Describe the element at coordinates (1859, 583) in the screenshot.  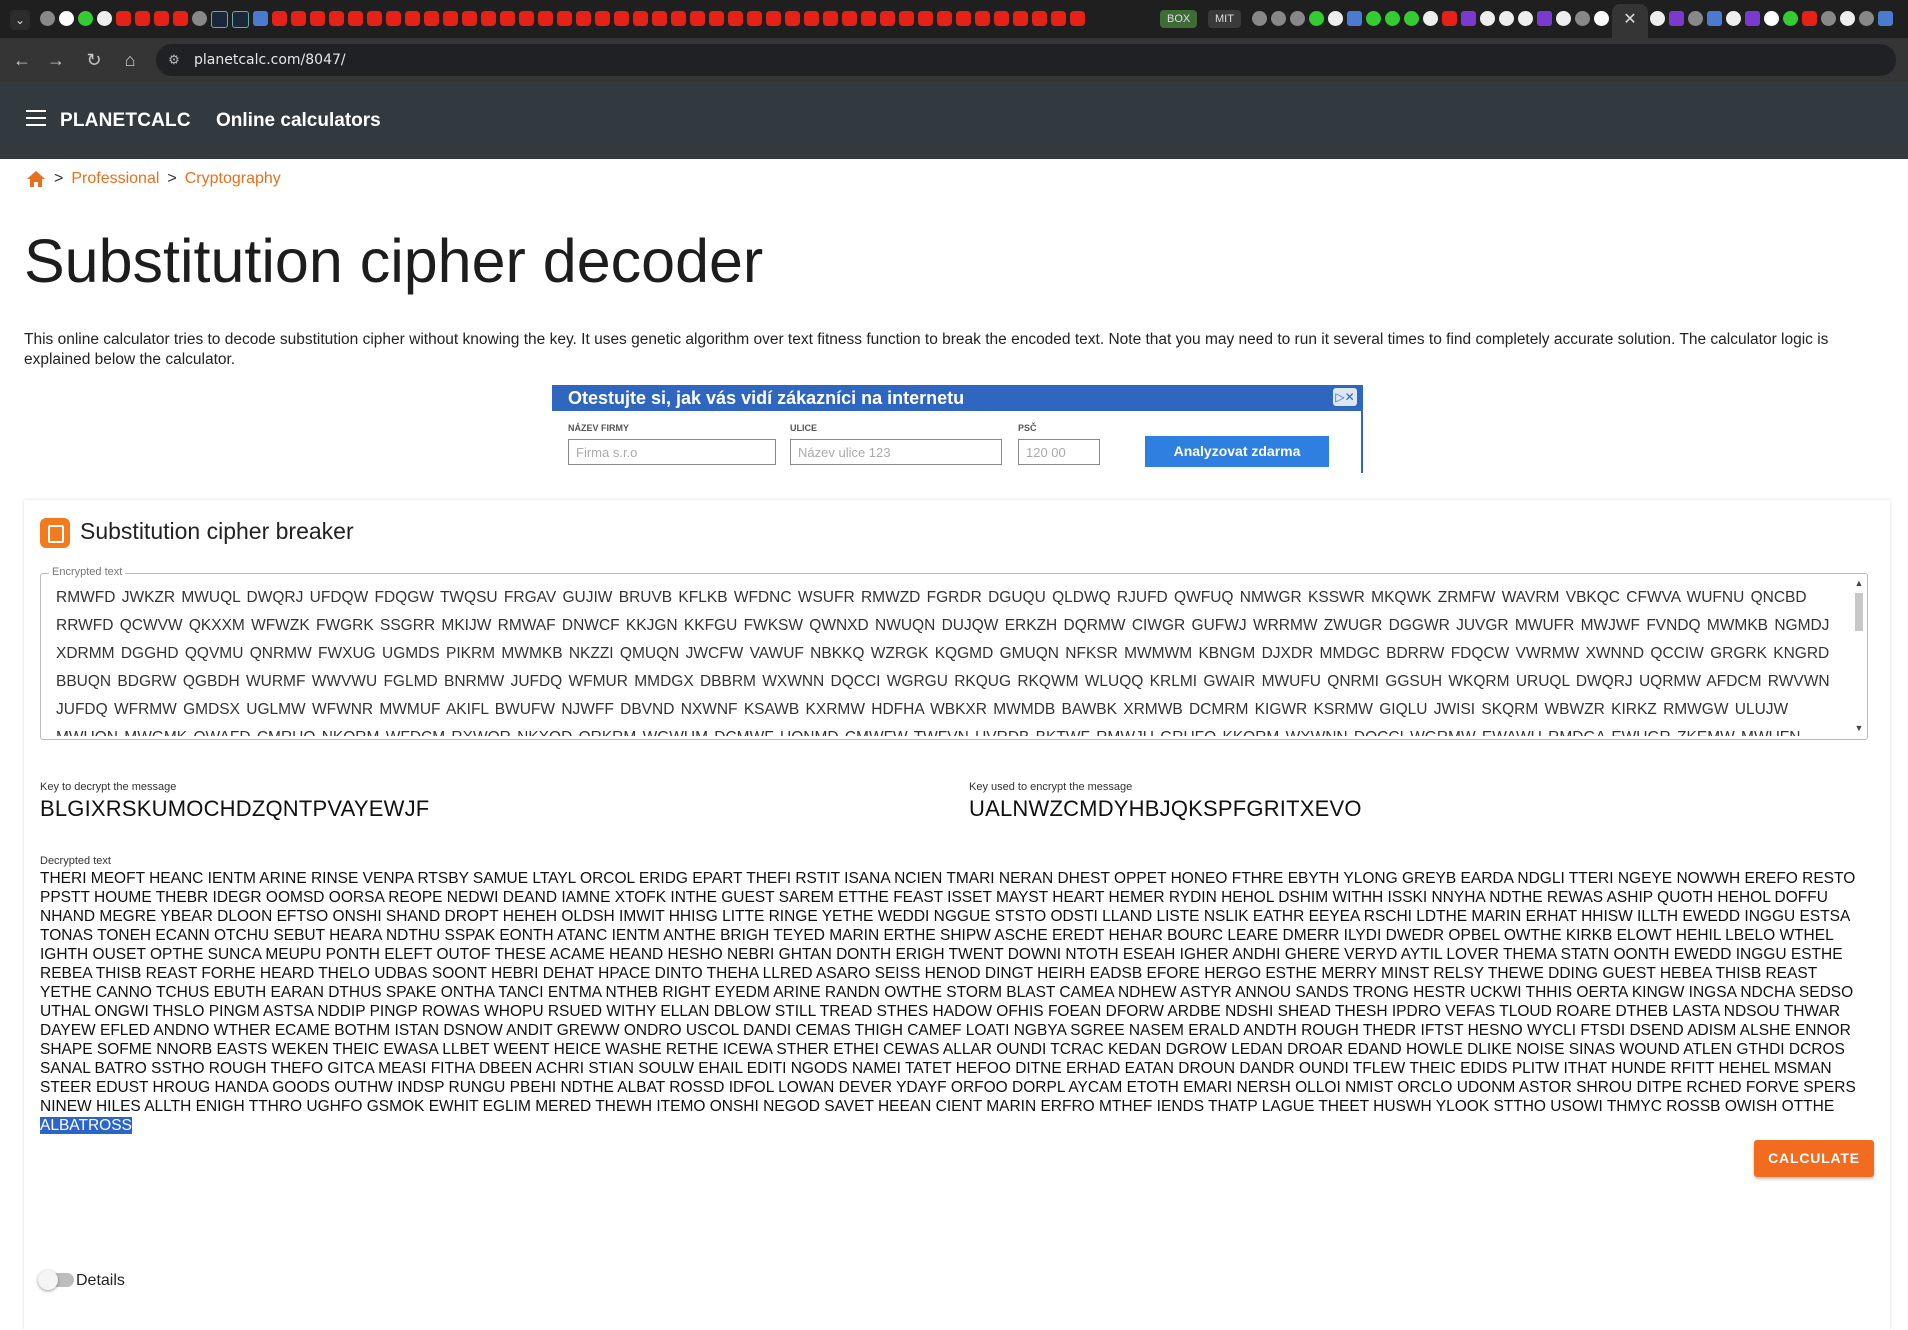
I see `scroll-up-icon: ▲` at that location.